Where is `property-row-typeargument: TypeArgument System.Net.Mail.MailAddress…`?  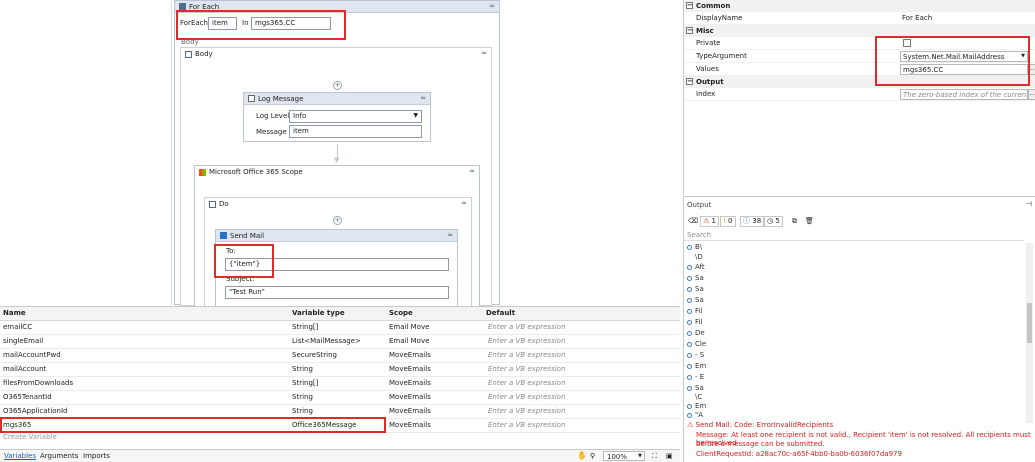 property-row-typeargument: TypeArgument System.Net.Mail.MailAddress… is located at coordinates (859, 56).